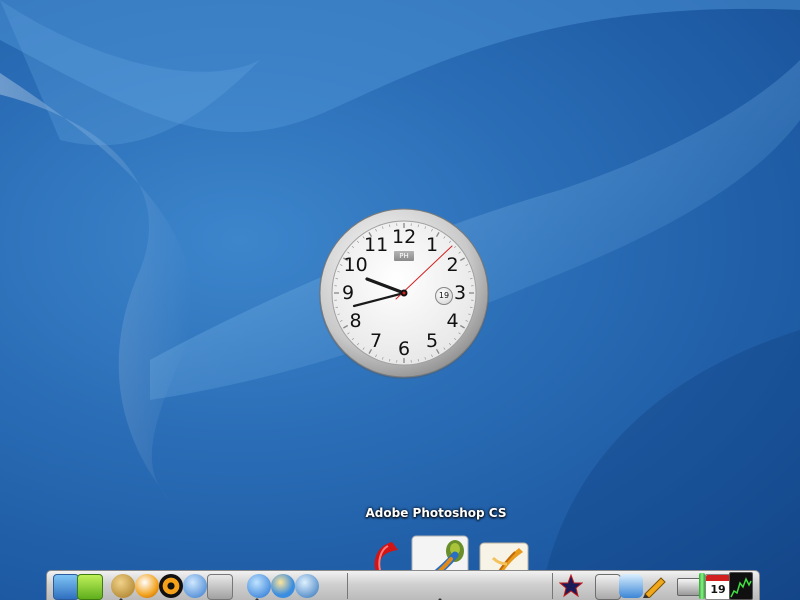 The image size is (800, 600). What do you see at coordinates (436, 513) in the screenshot?
I see `dock-hover-label: Adobe Photoshop CS` at bounding box center [436, 513].